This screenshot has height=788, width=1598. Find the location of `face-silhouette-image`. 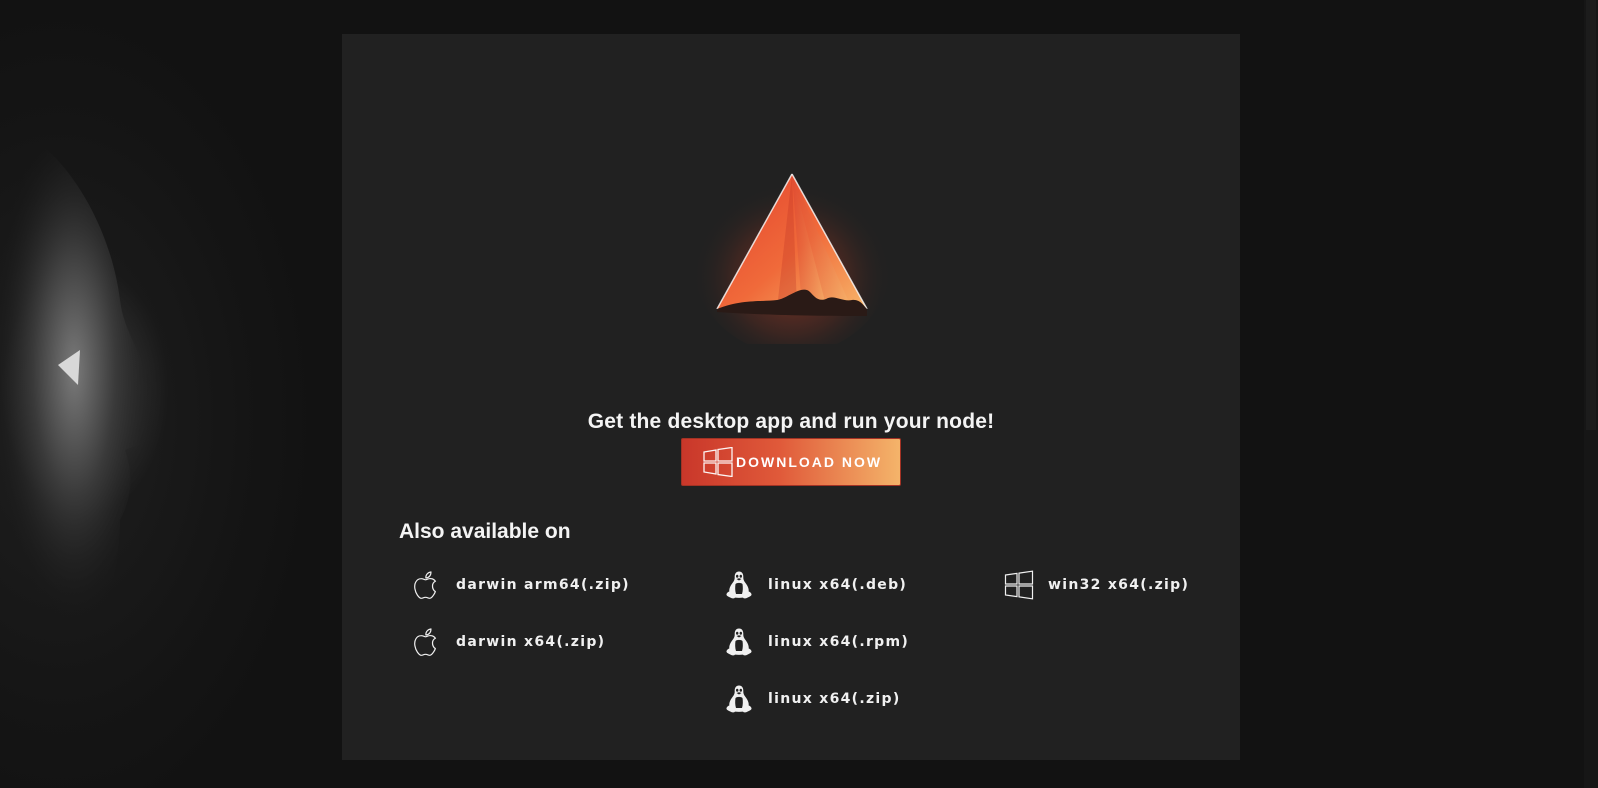

face-silhouette-image is located at coordinates (82, 370).